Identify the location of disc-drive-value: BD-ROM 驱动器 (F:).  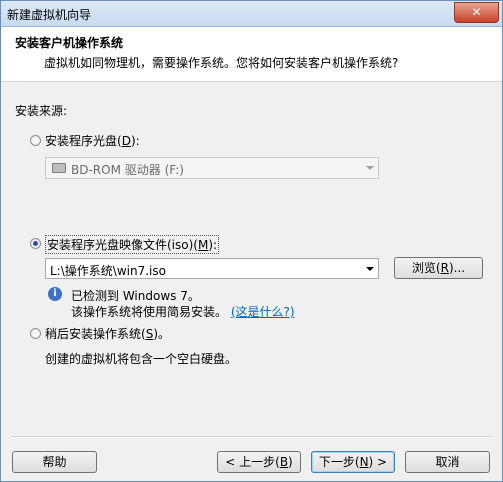
(127, 170).